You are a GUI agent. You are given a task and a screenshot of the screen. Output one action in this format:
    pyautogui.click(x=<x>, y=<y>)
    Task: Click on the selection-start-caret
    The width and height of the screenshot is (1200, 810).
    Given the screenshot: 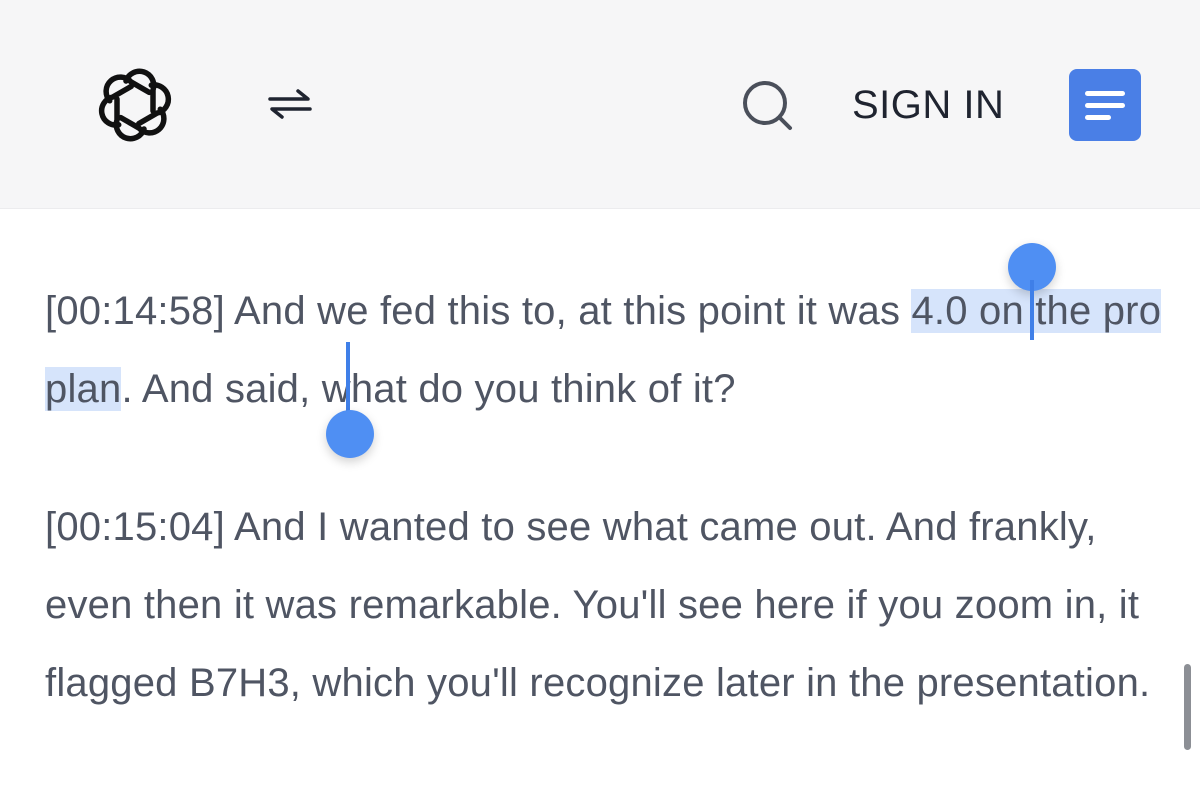 What is the action you would take?
    pyautogui.click(x=1032, y=310)
    